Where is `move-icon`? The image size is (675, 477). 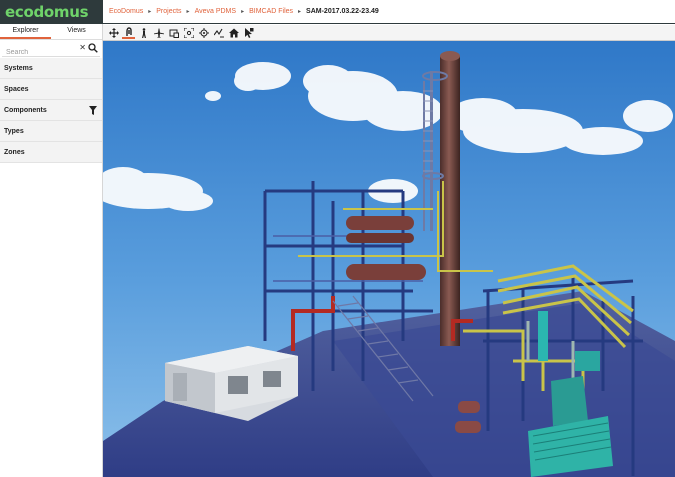 move-icon is located at coordinates (113, 32).